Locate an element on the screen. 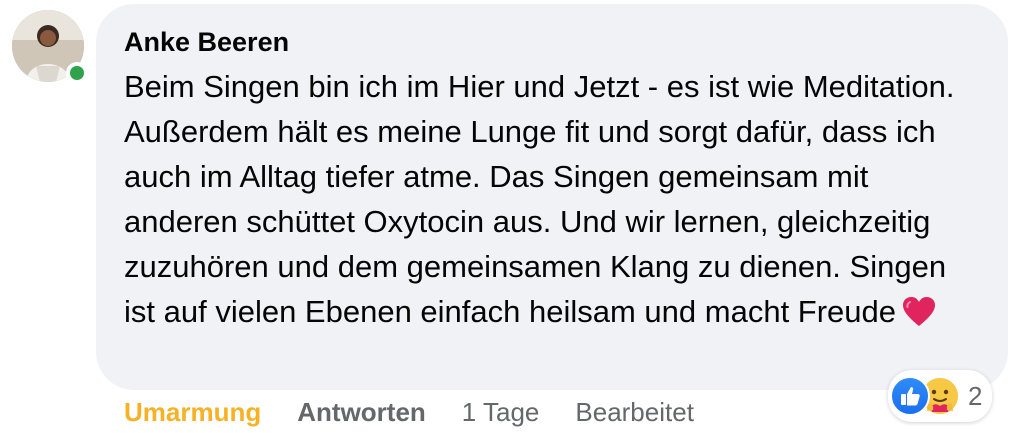 This screenshot has width=1024, height=433. timestamp: 1 Tage is located at coordinates (501, 412).